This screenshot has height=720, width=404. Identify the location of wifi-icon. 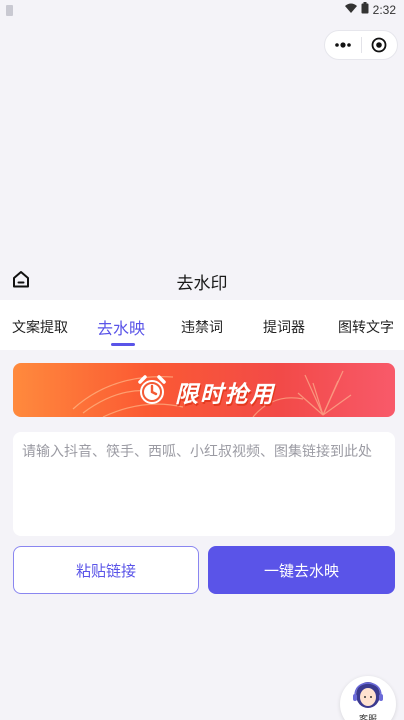
(350, 10).